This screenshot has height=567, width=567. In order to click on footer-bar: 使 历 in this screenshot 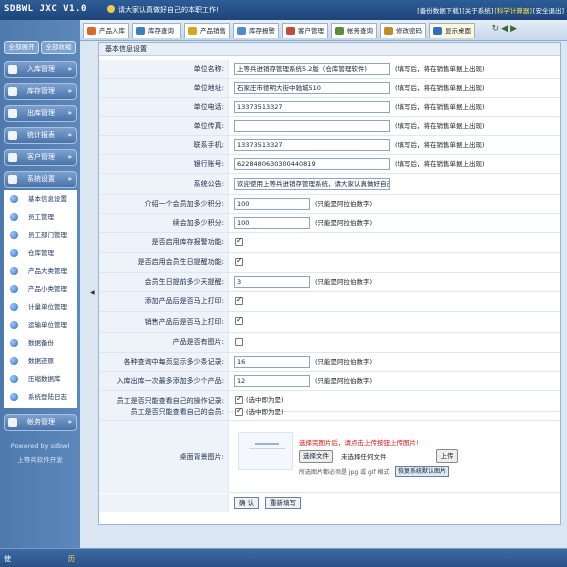, I will do `click(283, 557)`.